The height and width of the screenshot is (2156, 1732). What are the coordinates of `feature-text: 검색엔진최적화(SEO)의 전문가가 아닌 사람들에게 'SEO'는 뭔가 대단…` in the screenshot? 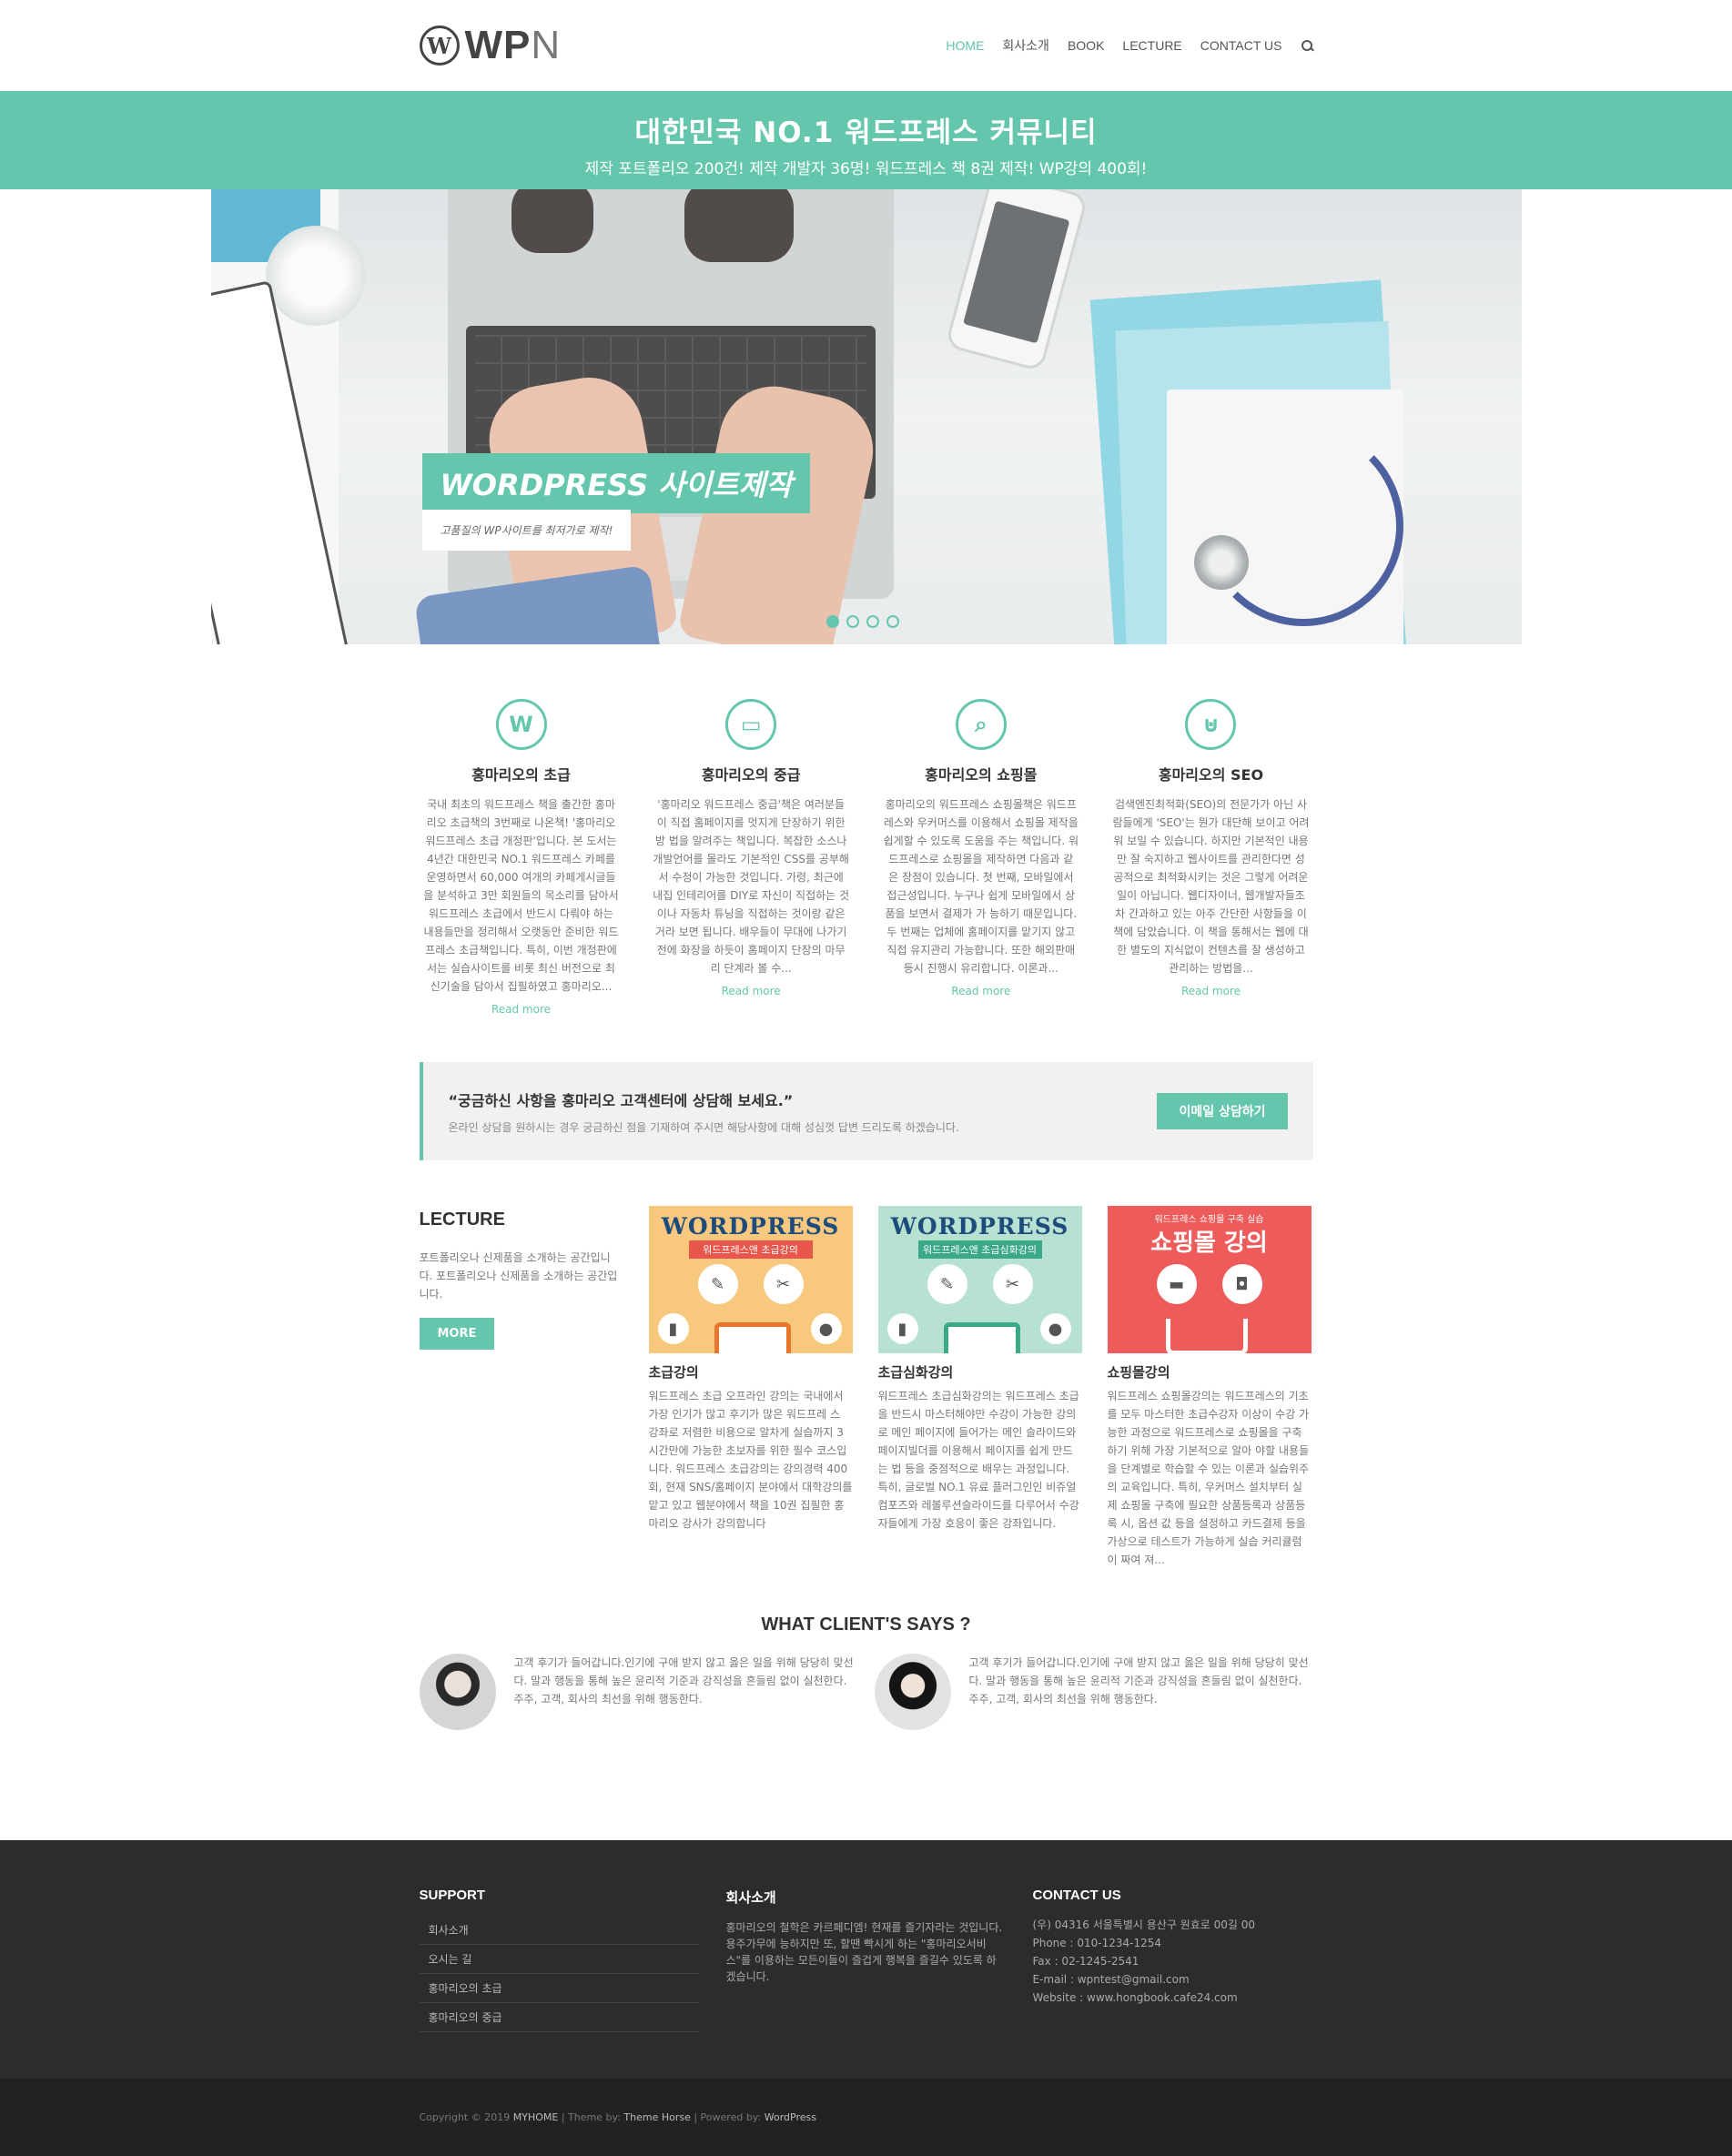 It's located at (1211, 887).